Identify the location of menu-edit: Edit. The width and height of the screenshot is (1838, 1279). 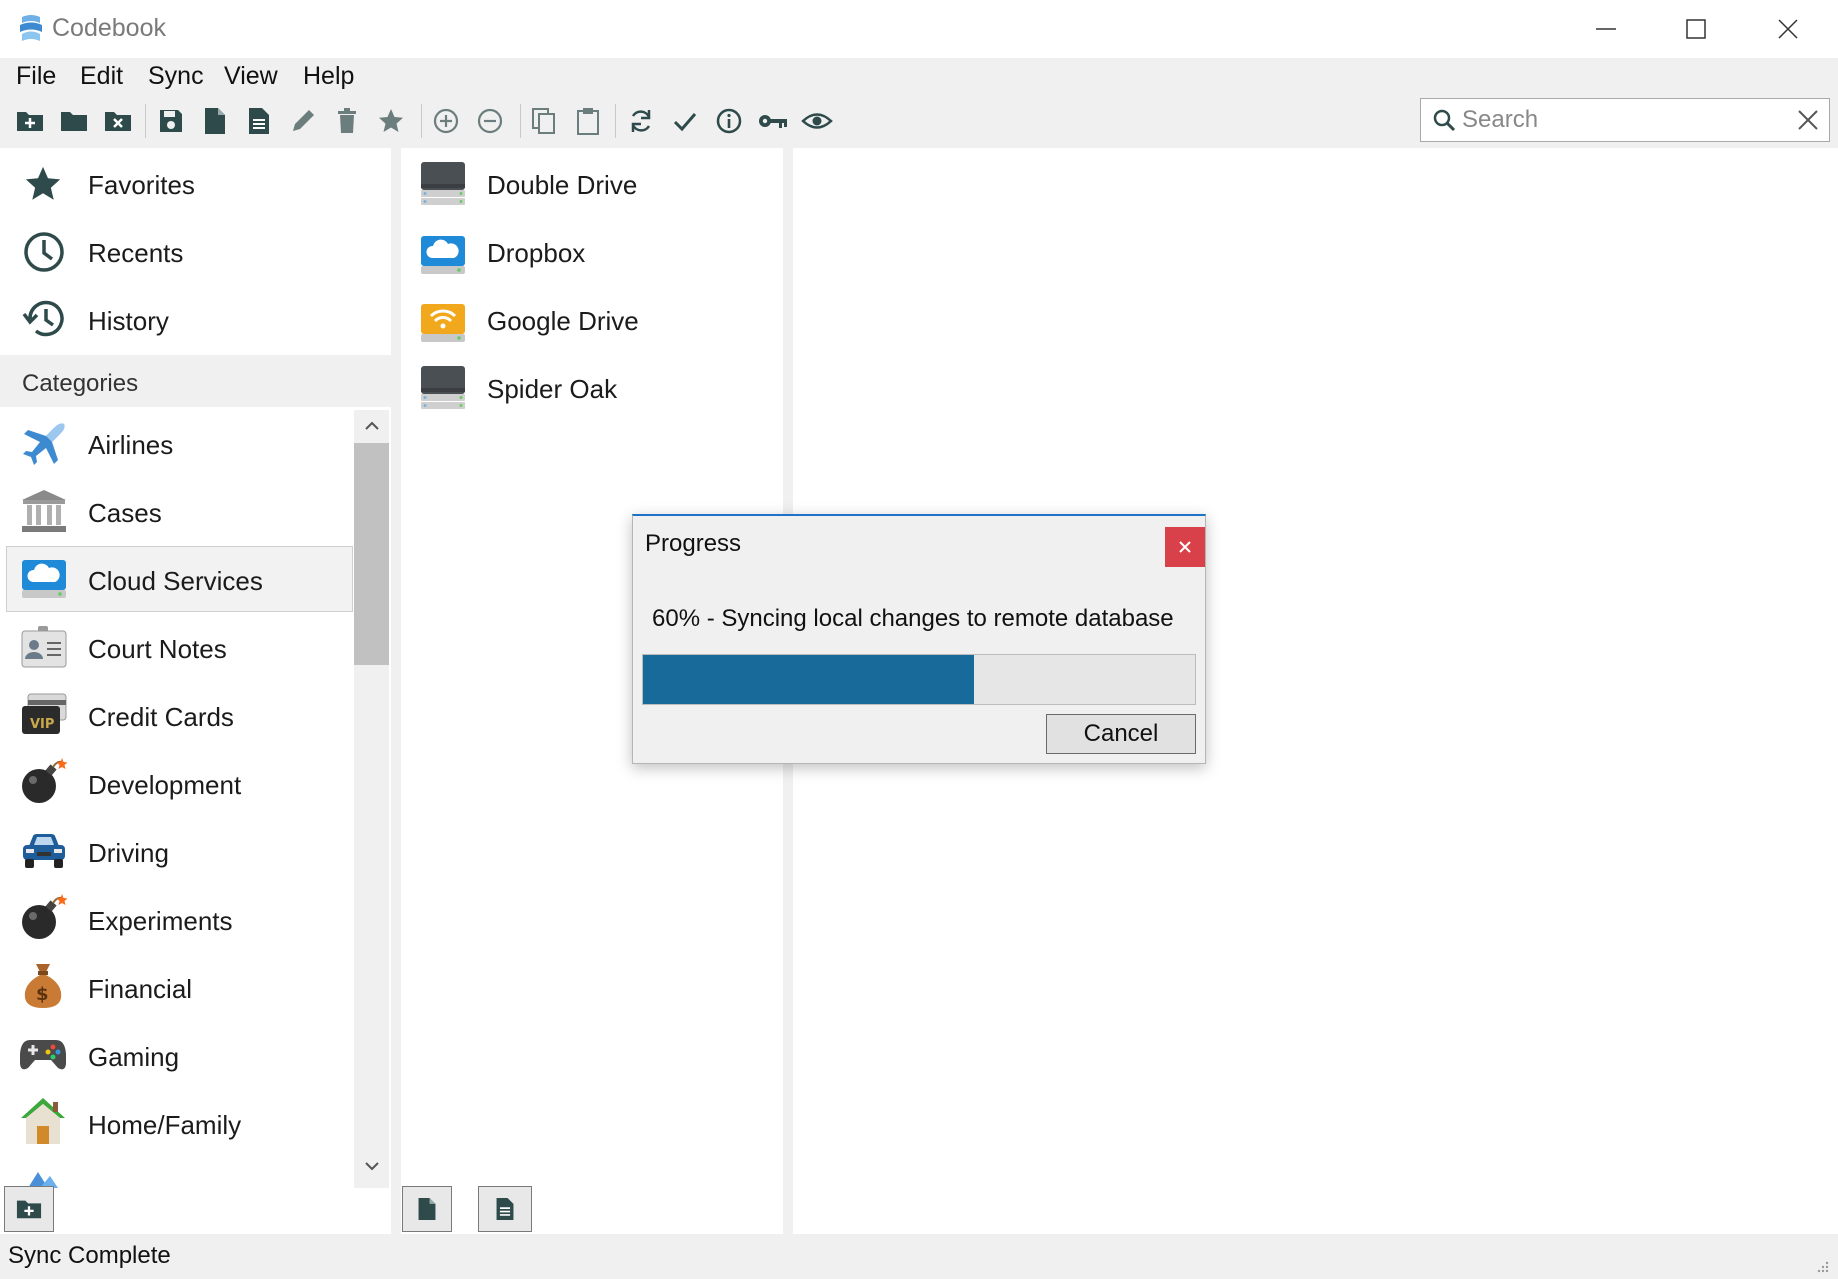
(101, 76).